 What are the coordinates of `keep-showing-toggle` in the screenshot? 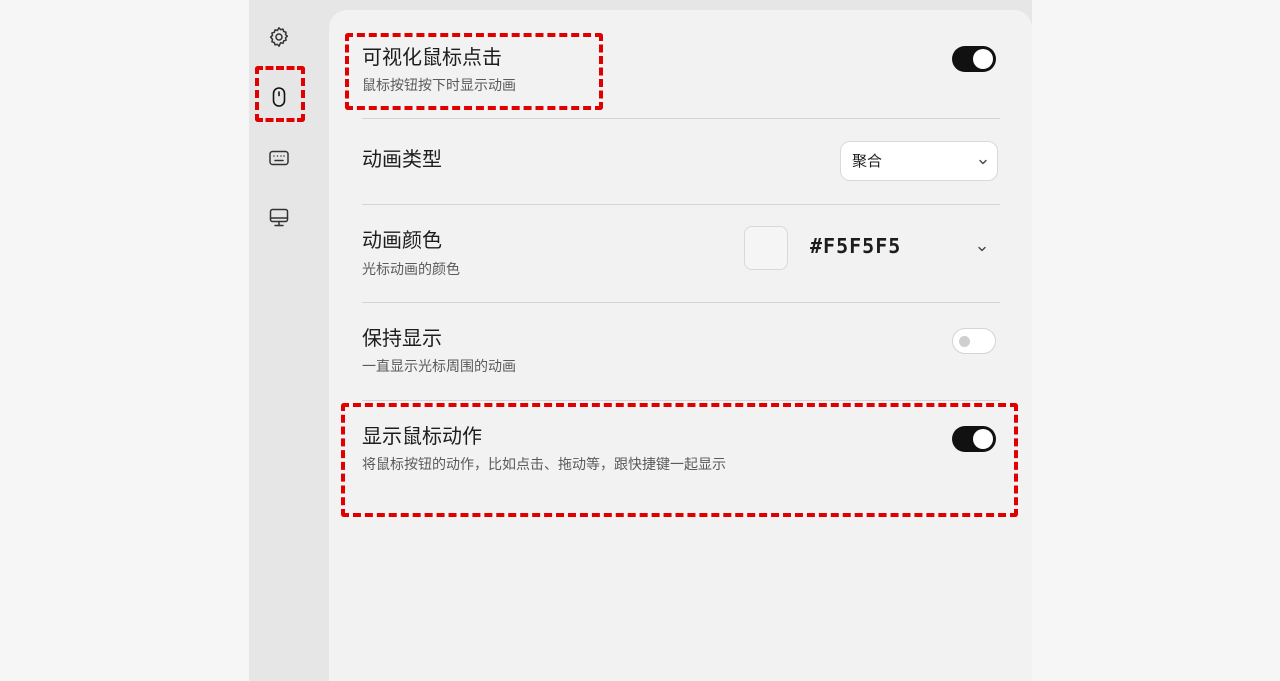 It's located at (974, 341).